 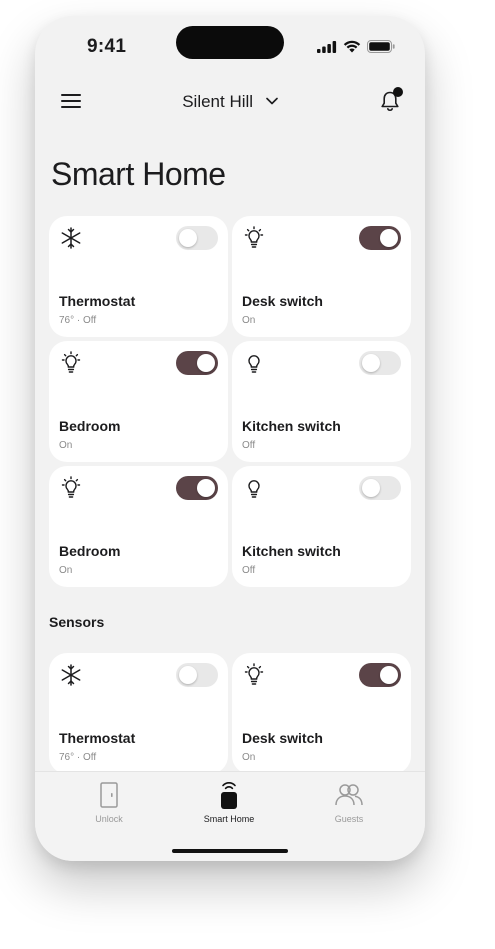 What do you see at coordinates (109, 819) in the screenshot?
I see `tab-label: Unlock` at bounding box center [109, 819].